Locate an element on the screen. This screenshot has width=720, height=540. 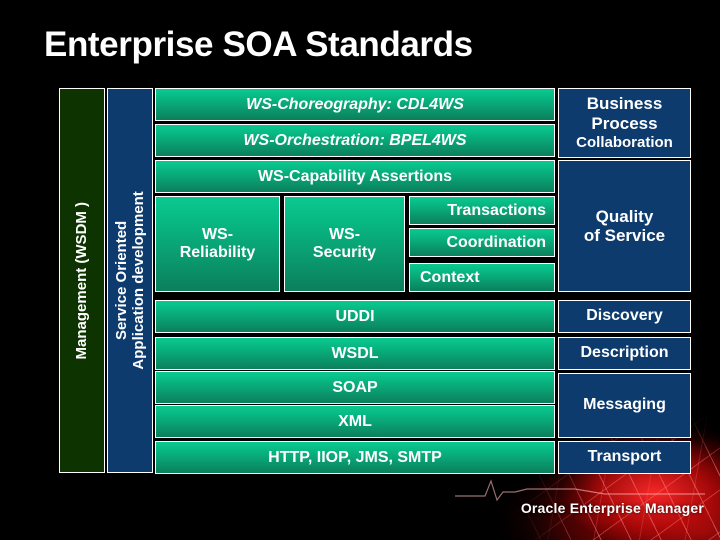
column-service-oriented-app-dev: Service Oriented Application development is located at coordinates (130, 280).